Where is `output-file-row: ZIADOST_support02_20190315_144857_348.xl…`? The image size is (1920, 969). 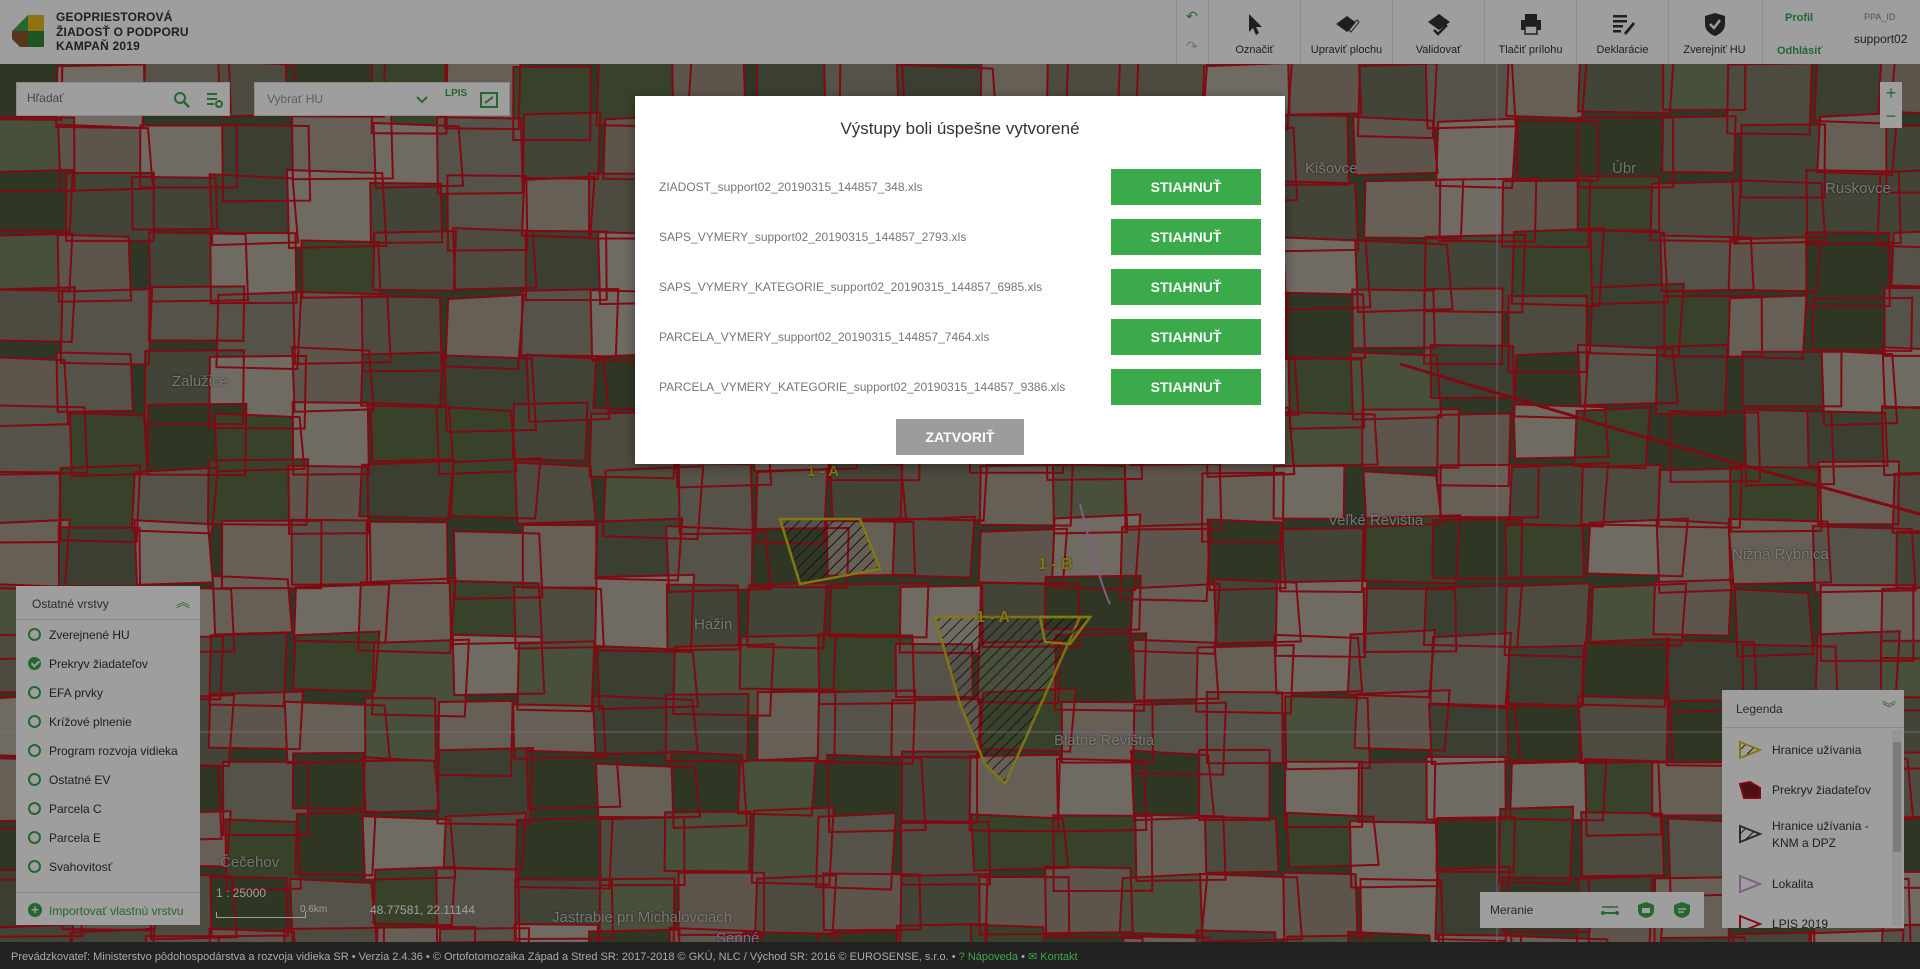 output-file-row: ZIADOST_support02_20190315_144857_348.xl… is located at coordinates (960, 187).